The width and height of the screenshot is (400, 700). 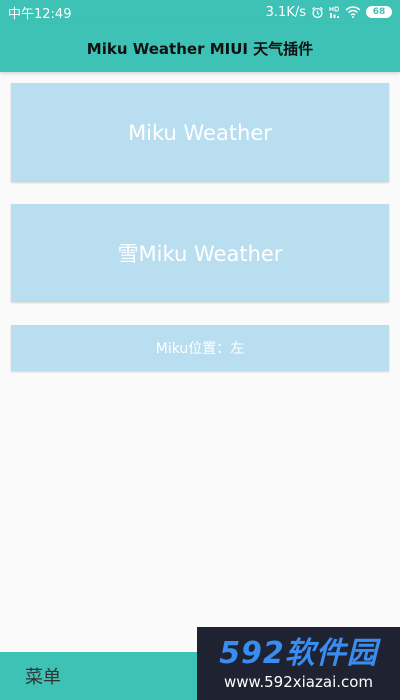 What do you see at coordinates (353, 12) in the screenshot?
I see `wifi-icon` at bounding box center [353, 12].